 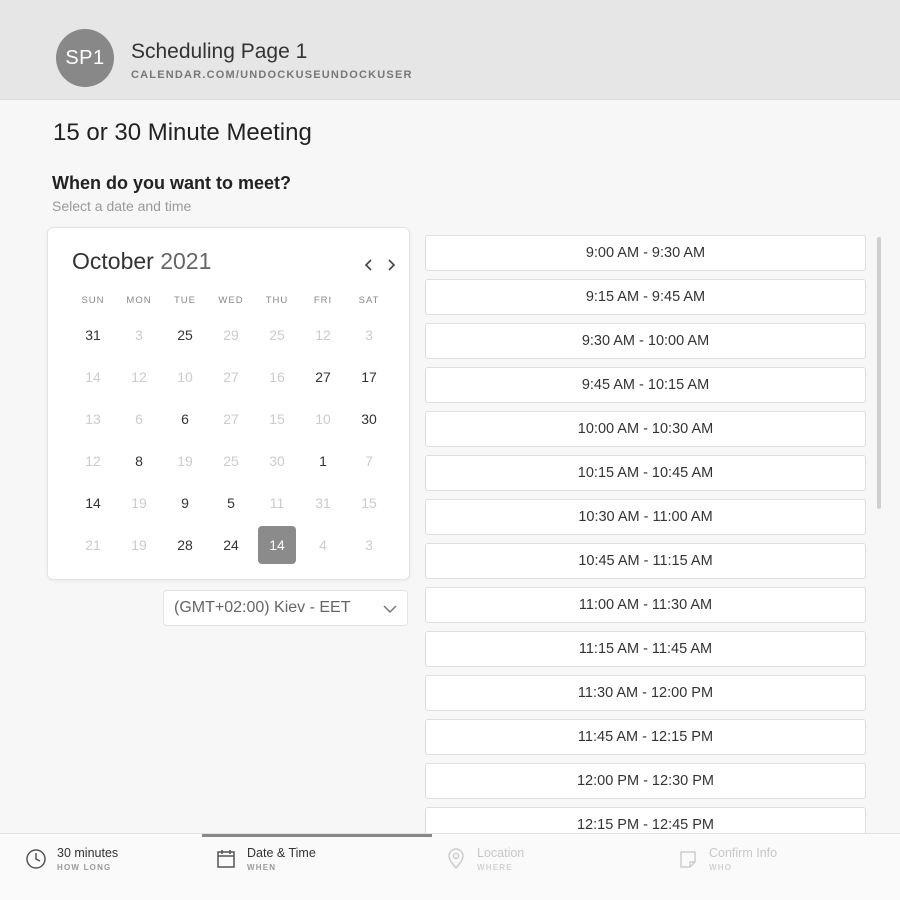 I want to click on active-step-indicator, so click(x=317, y=835).